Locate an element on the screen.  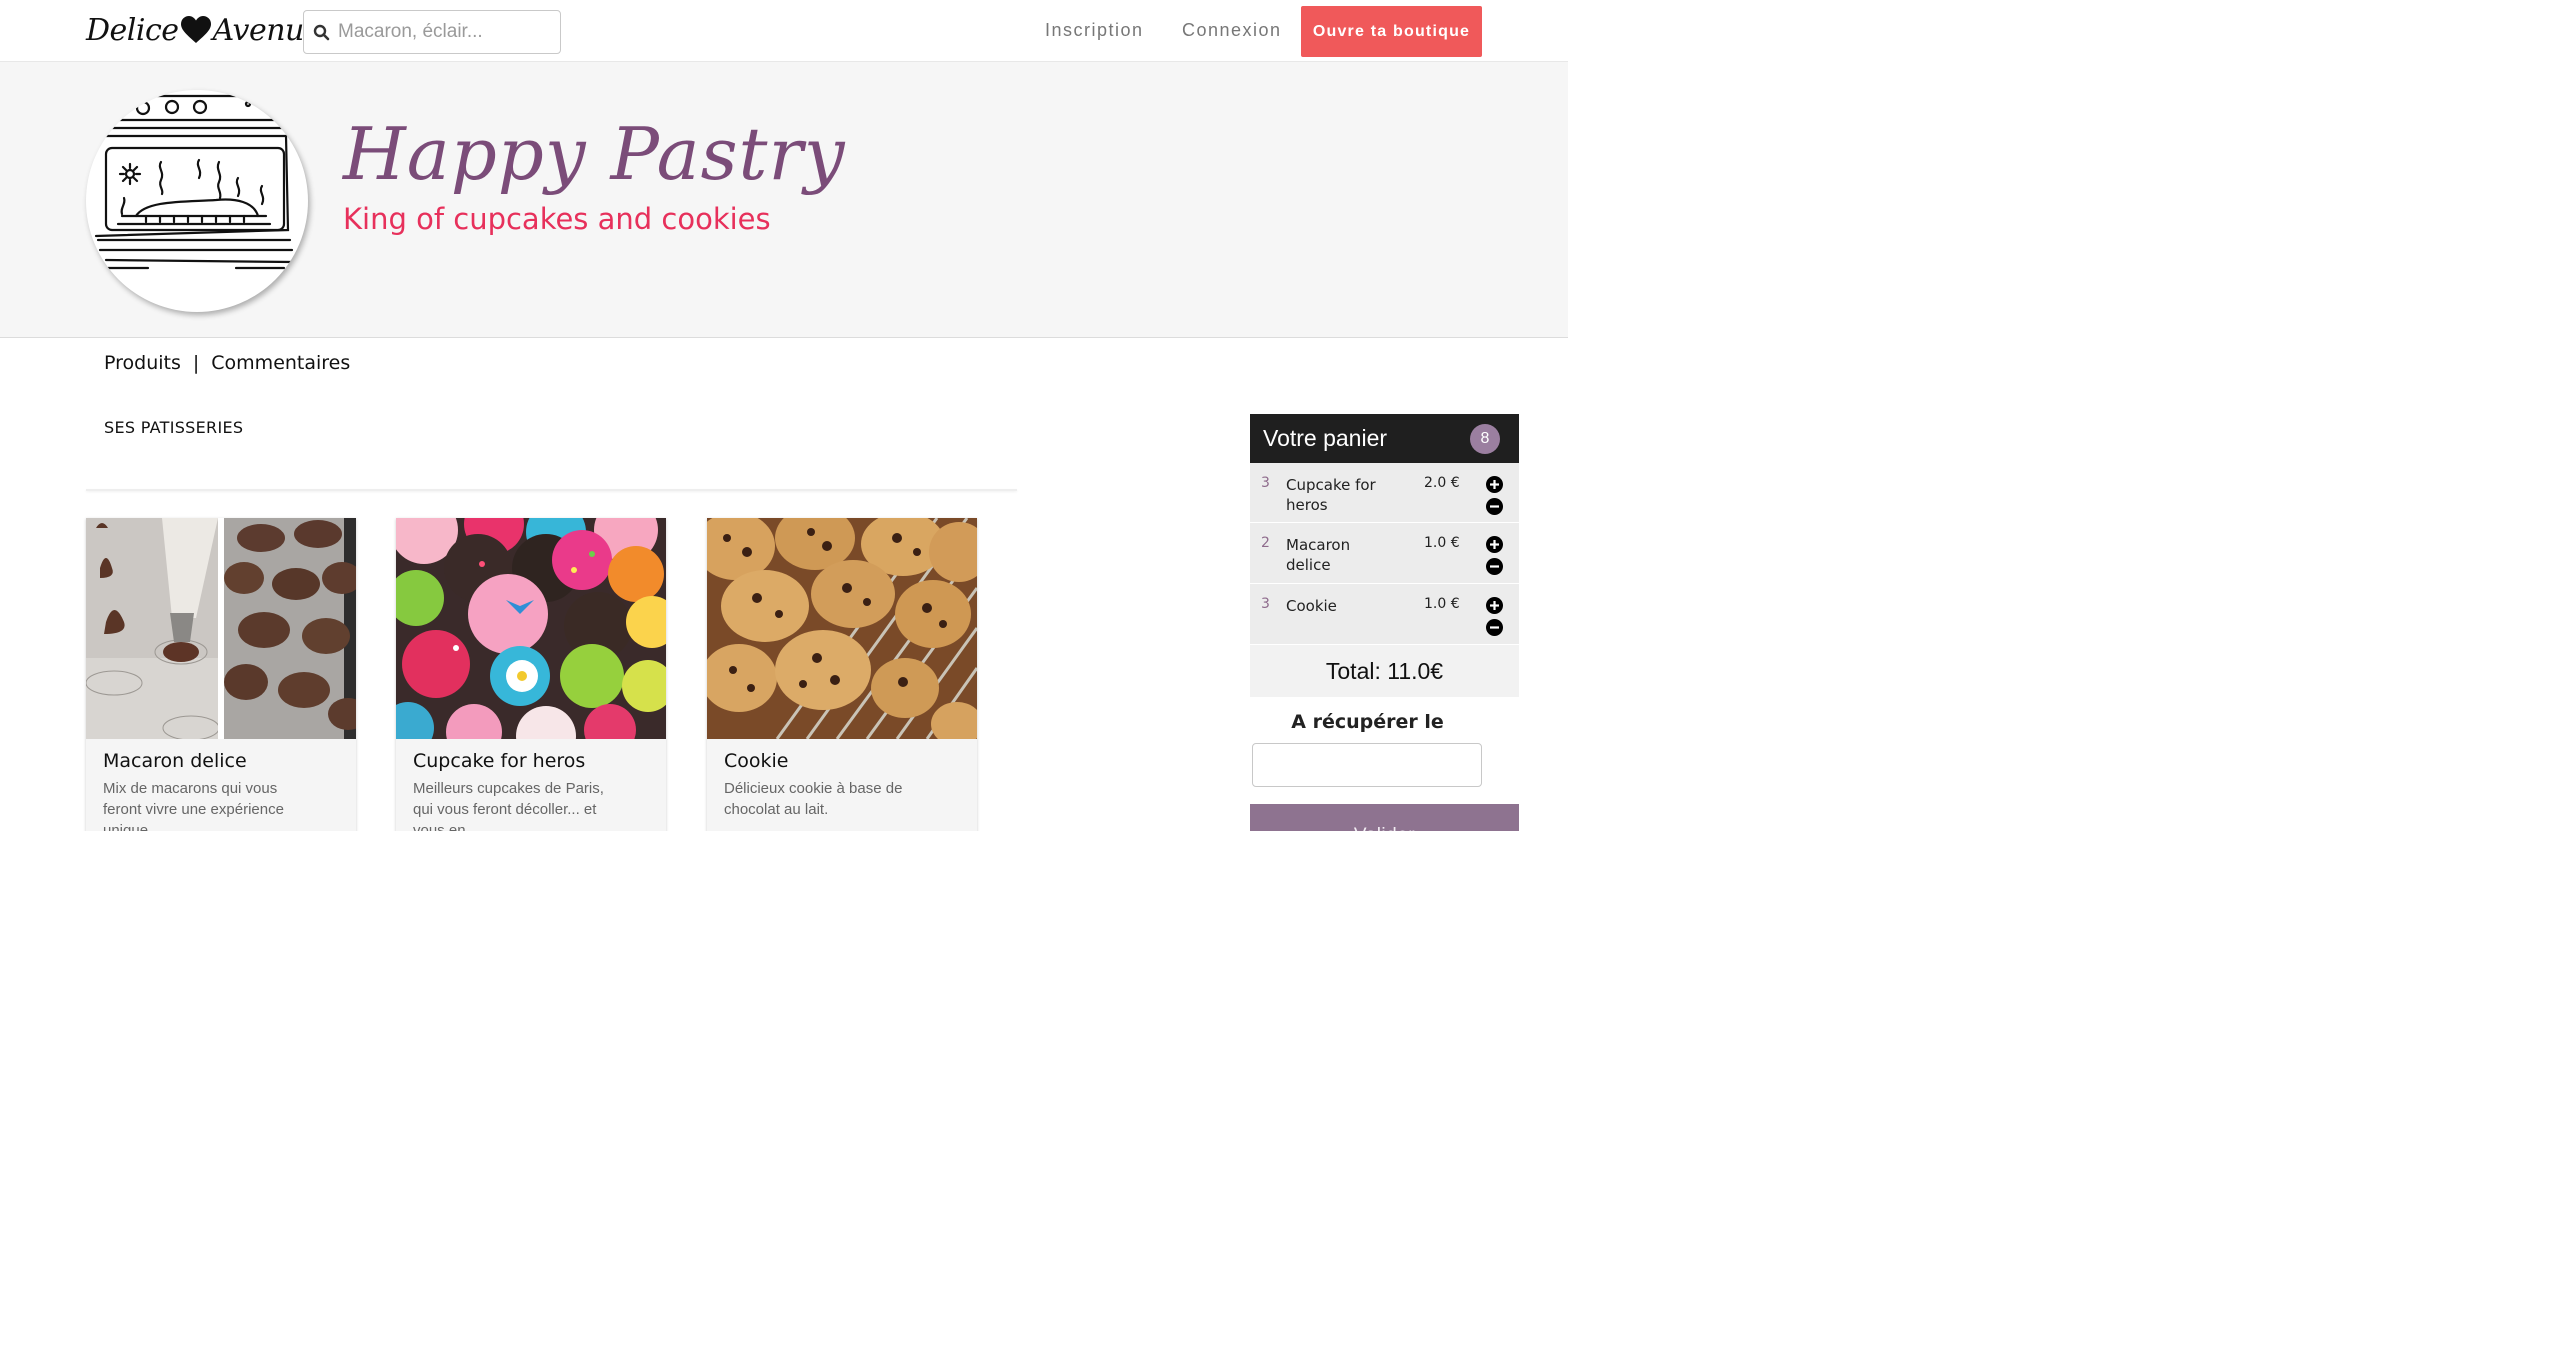
heart-icon is located at coordinates (195, 29).